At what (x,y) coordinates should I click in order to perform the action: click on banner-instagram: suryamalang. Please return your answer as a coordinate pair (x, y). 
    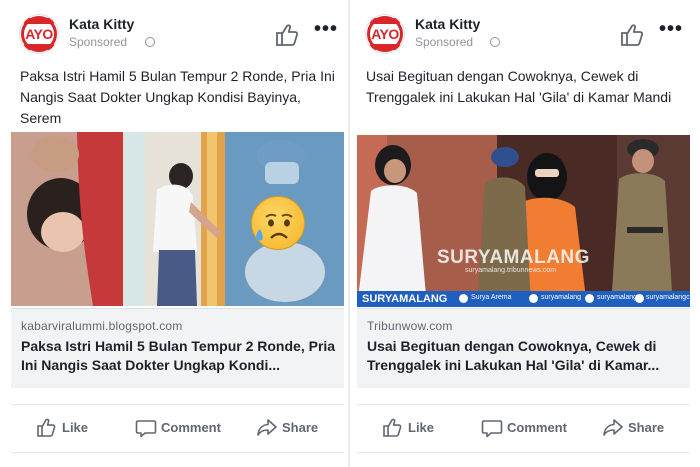
    Looking at the image, I should click on (617, 297).